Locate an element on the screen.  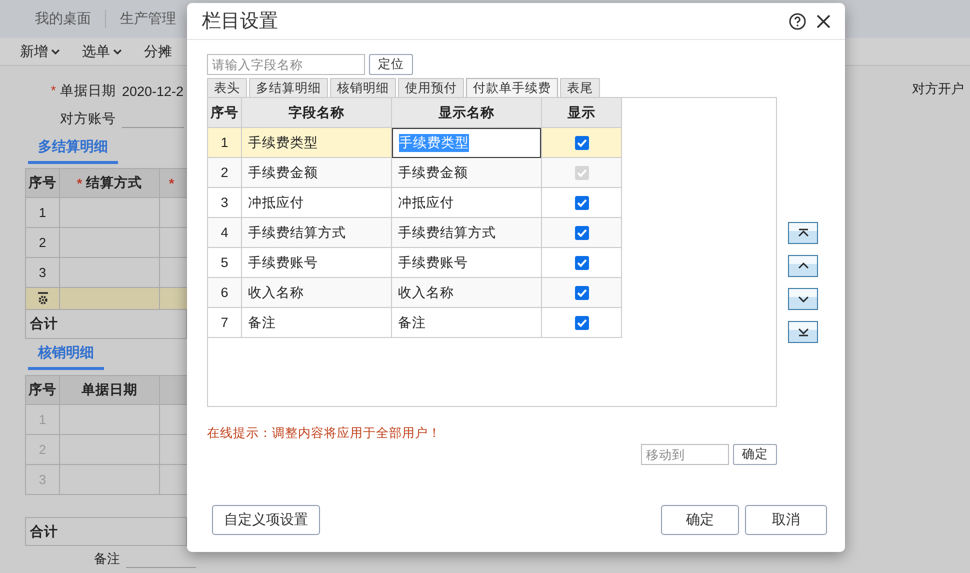
field-name-cell: 手续费类型 is located at coordinates (317, 143).